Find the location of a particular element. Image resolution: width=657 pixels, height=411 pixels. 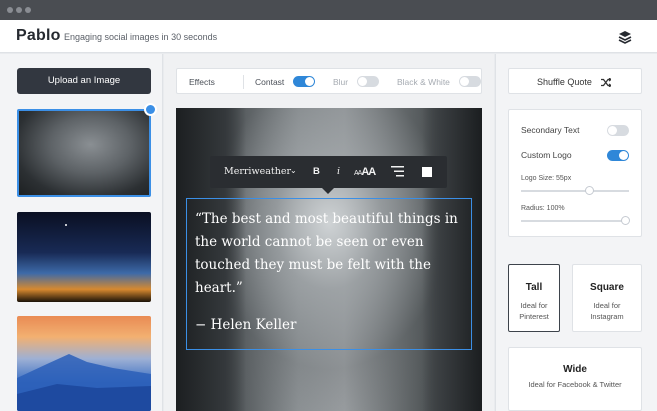

font-size-button: AAAA is located at coordinates (365, 172).